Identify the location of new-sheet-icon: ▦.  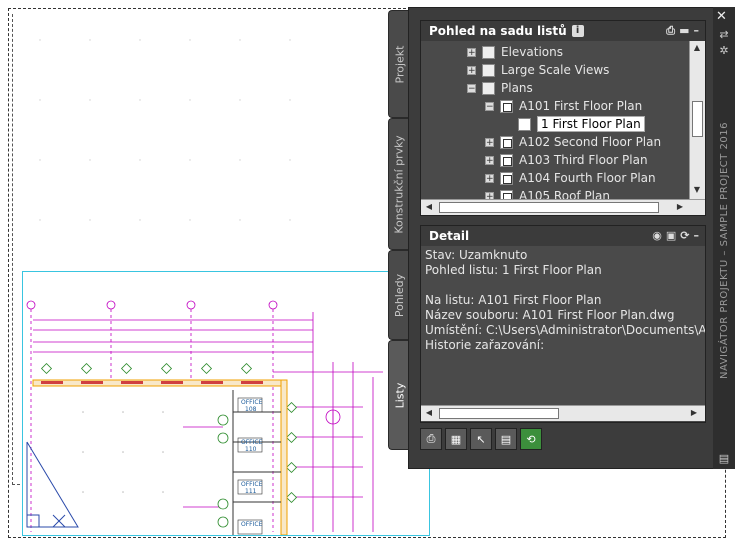
(456, 439).